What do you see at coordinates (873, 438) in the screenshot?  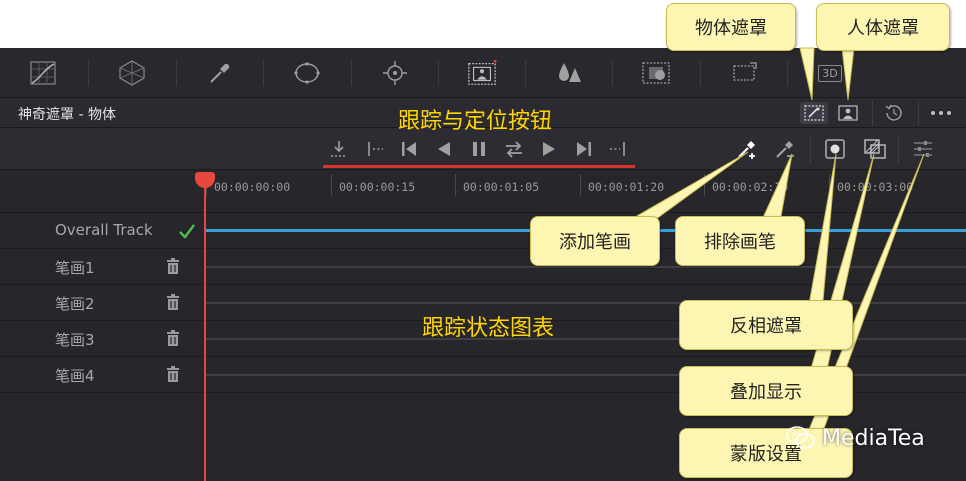 I see `watermark-text: MediaTea` at bounding box center [873, 438].